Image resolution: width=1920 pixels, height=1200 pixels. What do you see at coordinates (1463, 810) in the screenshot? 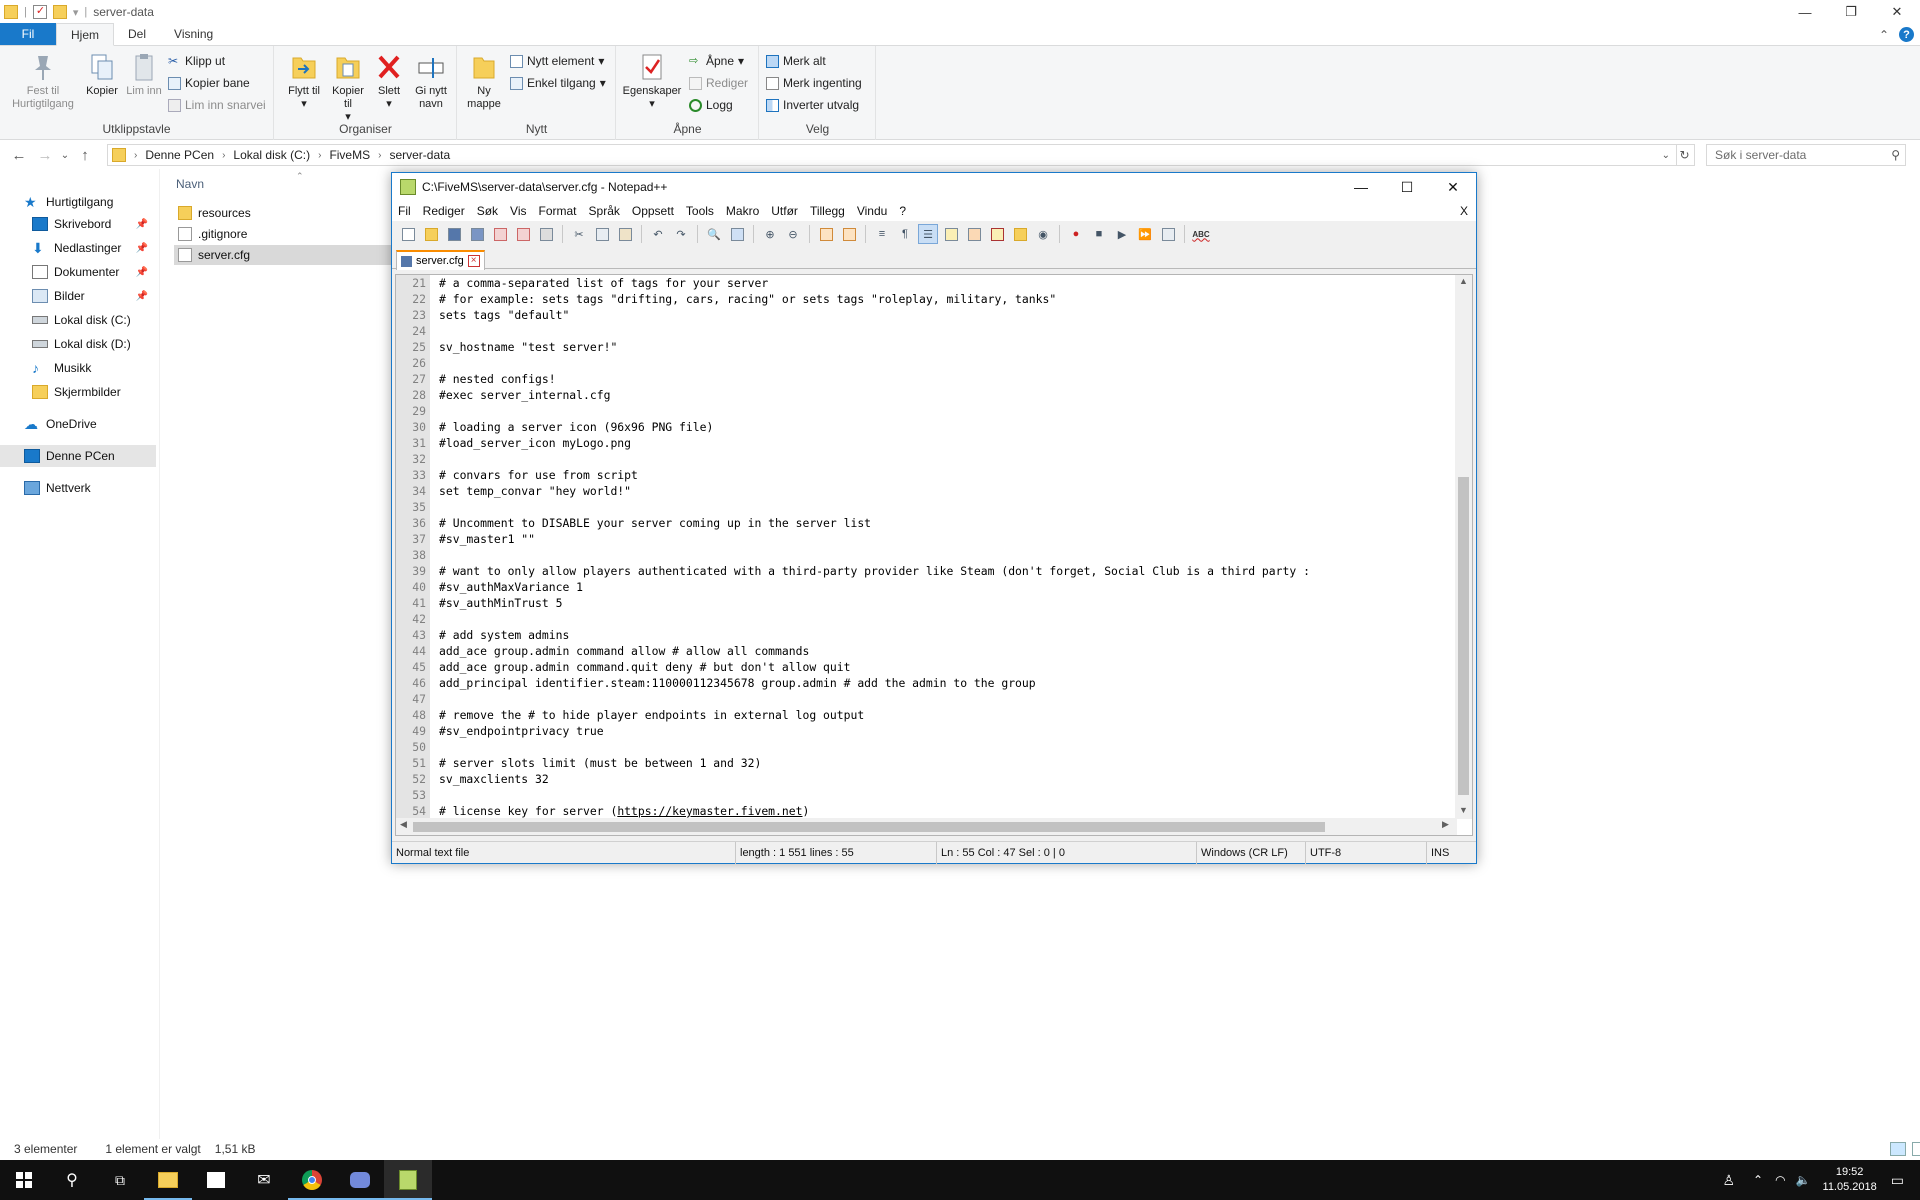
I see `scroll-down-icon: ▼` at bounding box center [1463, 810].